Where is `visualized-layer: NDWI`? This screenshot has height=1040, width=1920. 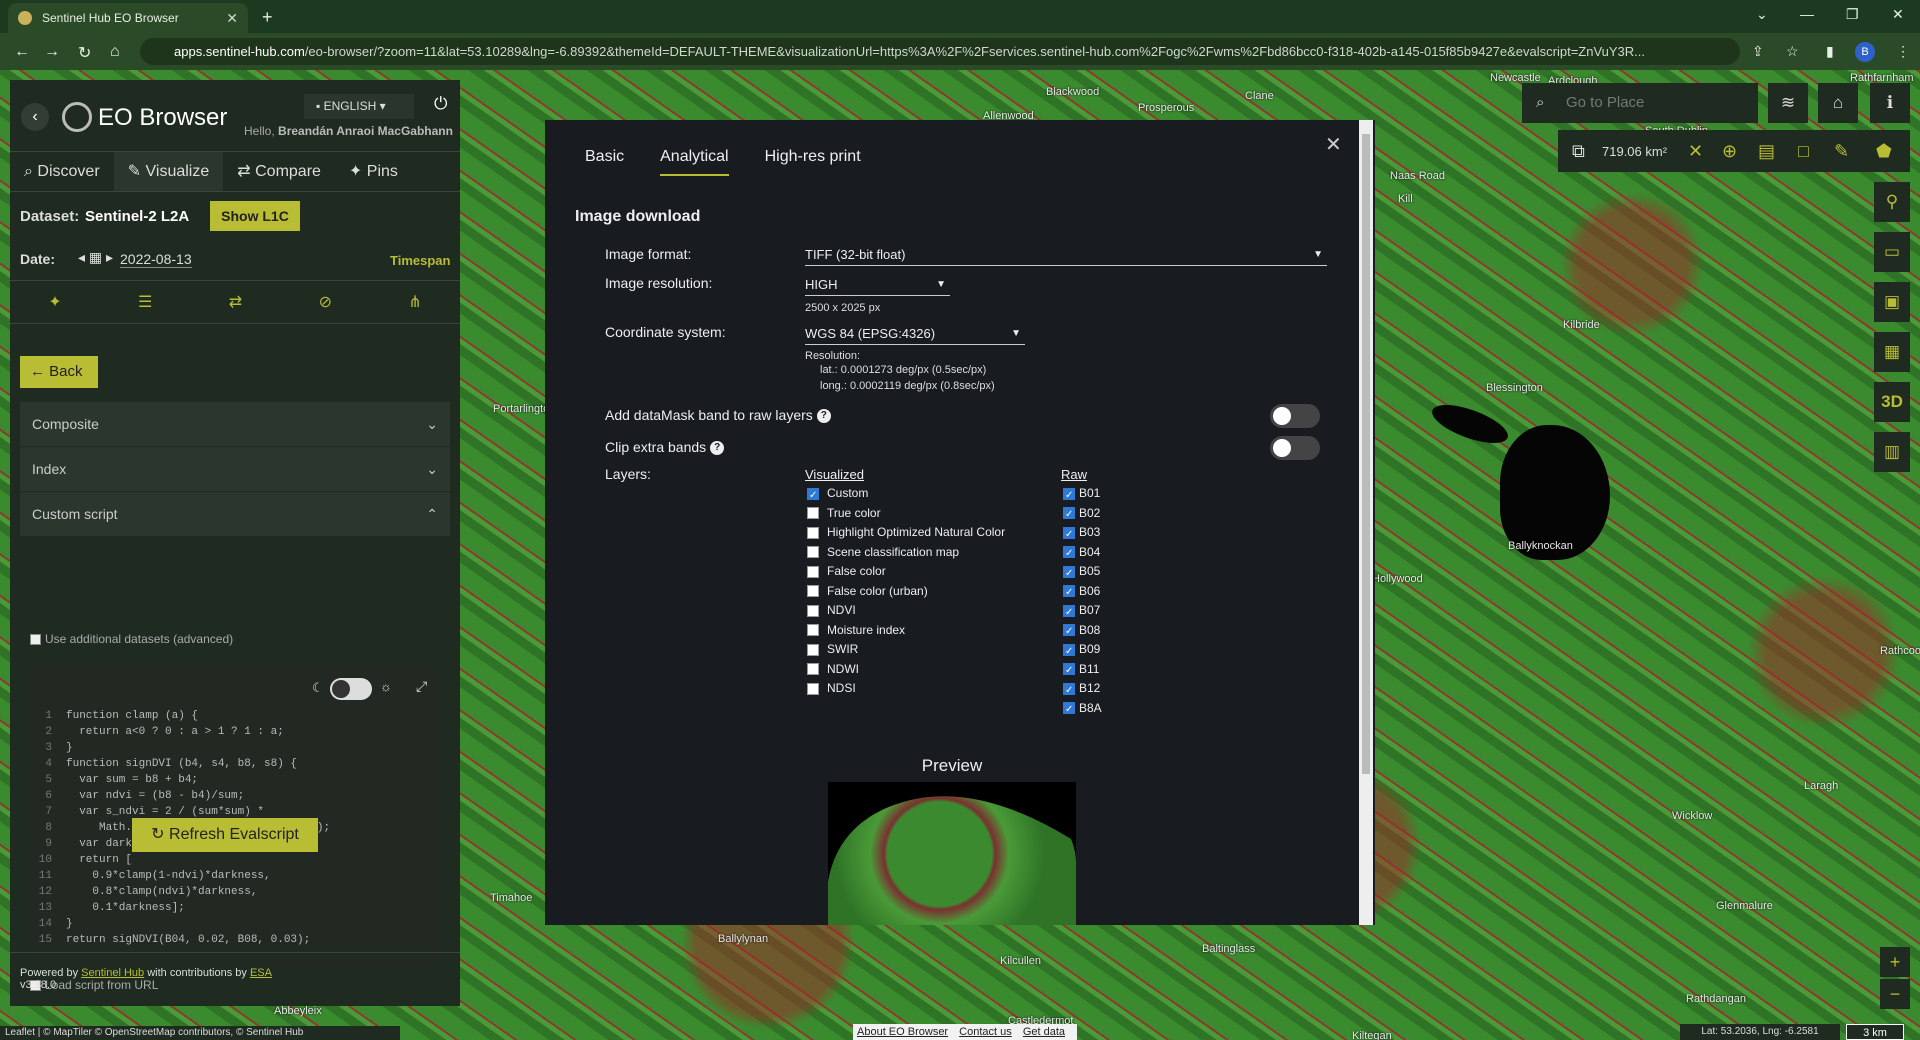 visualized-layer: NDWI is located at coordinates (833, 669).